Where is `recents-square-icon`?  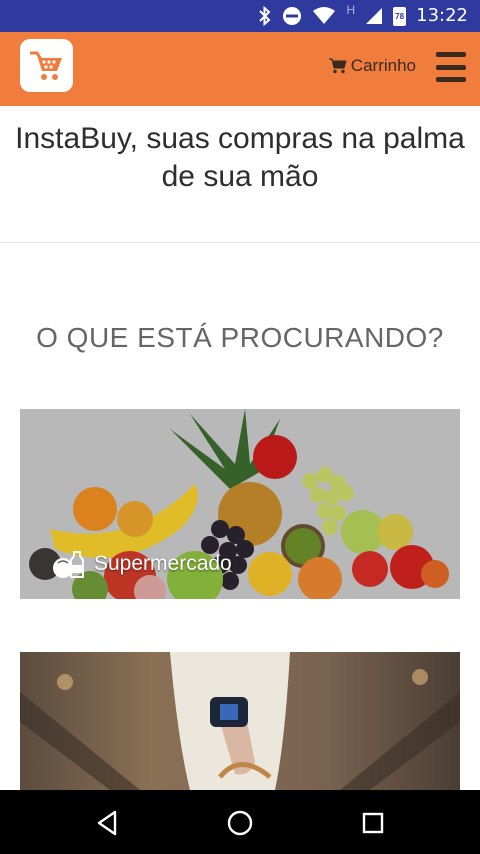 recents-square-icon is located at coordinates (373, 823).